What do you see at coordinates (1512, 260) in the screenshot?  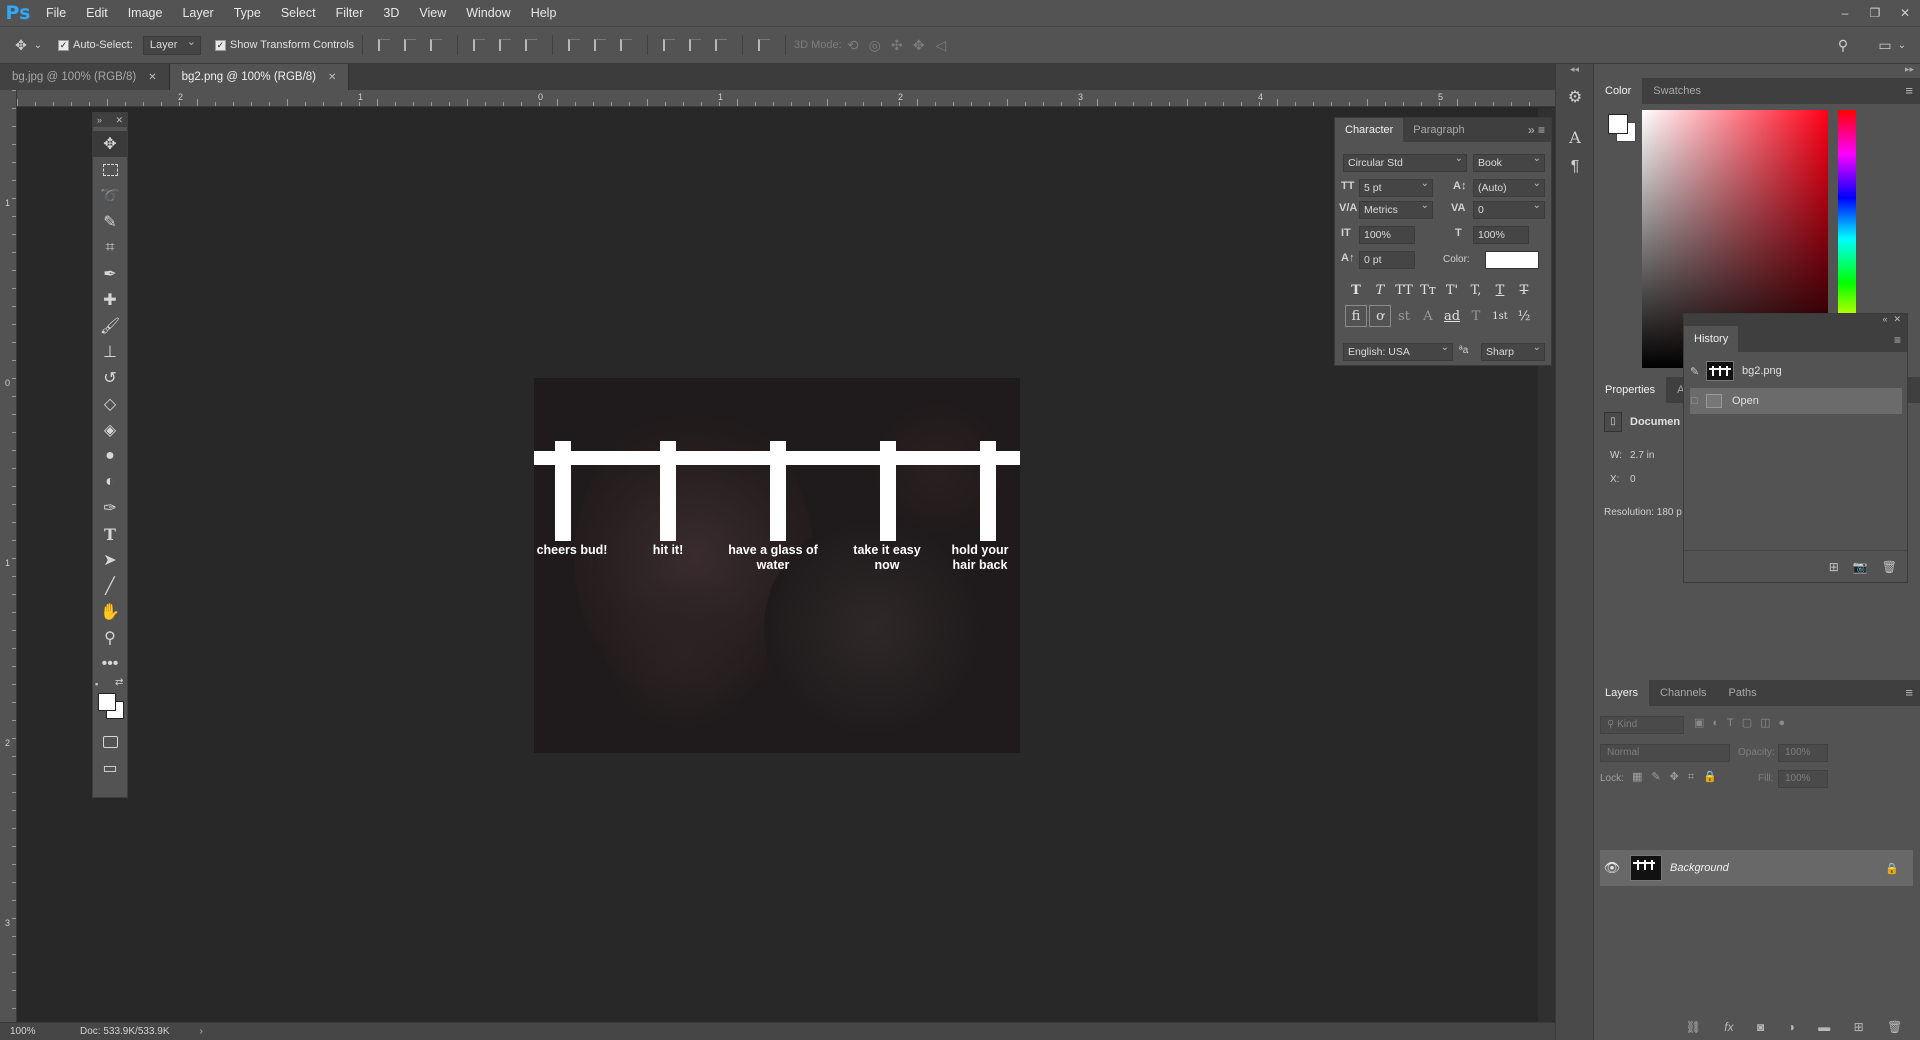 I see `text-color-swatch` at bounding box center [1512, 260].